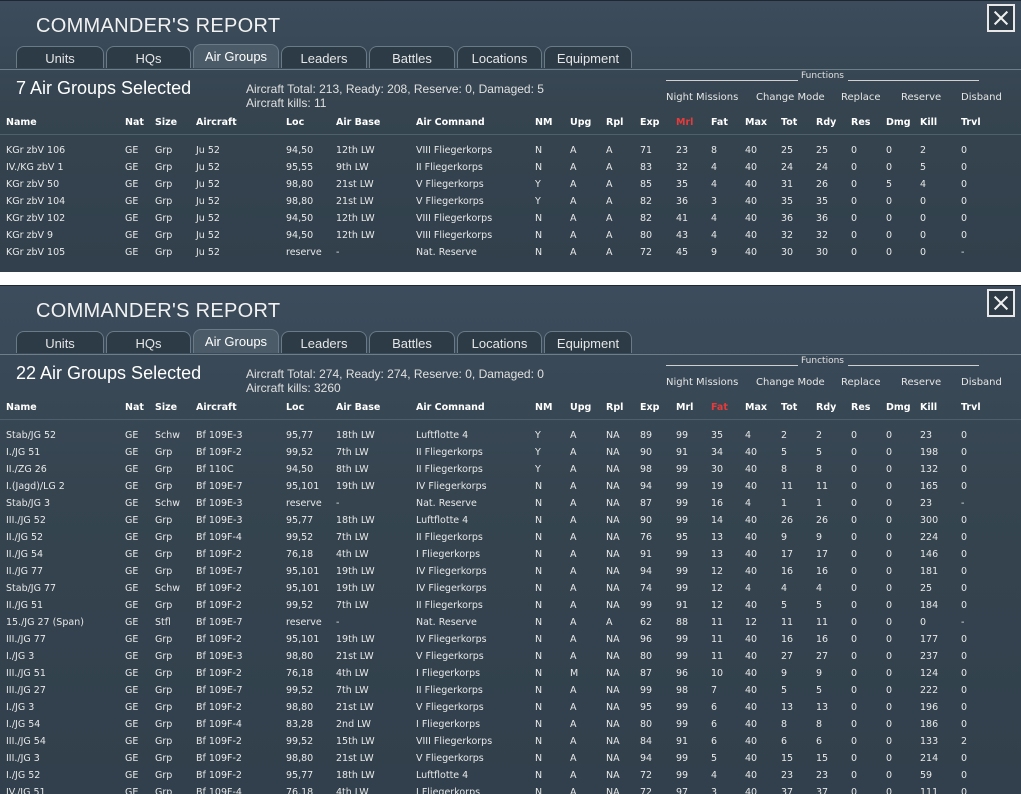  Describe the element at coordinates (442, 435) in the screenshot. I see `cell-air-comnand: Luftflotte 4` at that location.